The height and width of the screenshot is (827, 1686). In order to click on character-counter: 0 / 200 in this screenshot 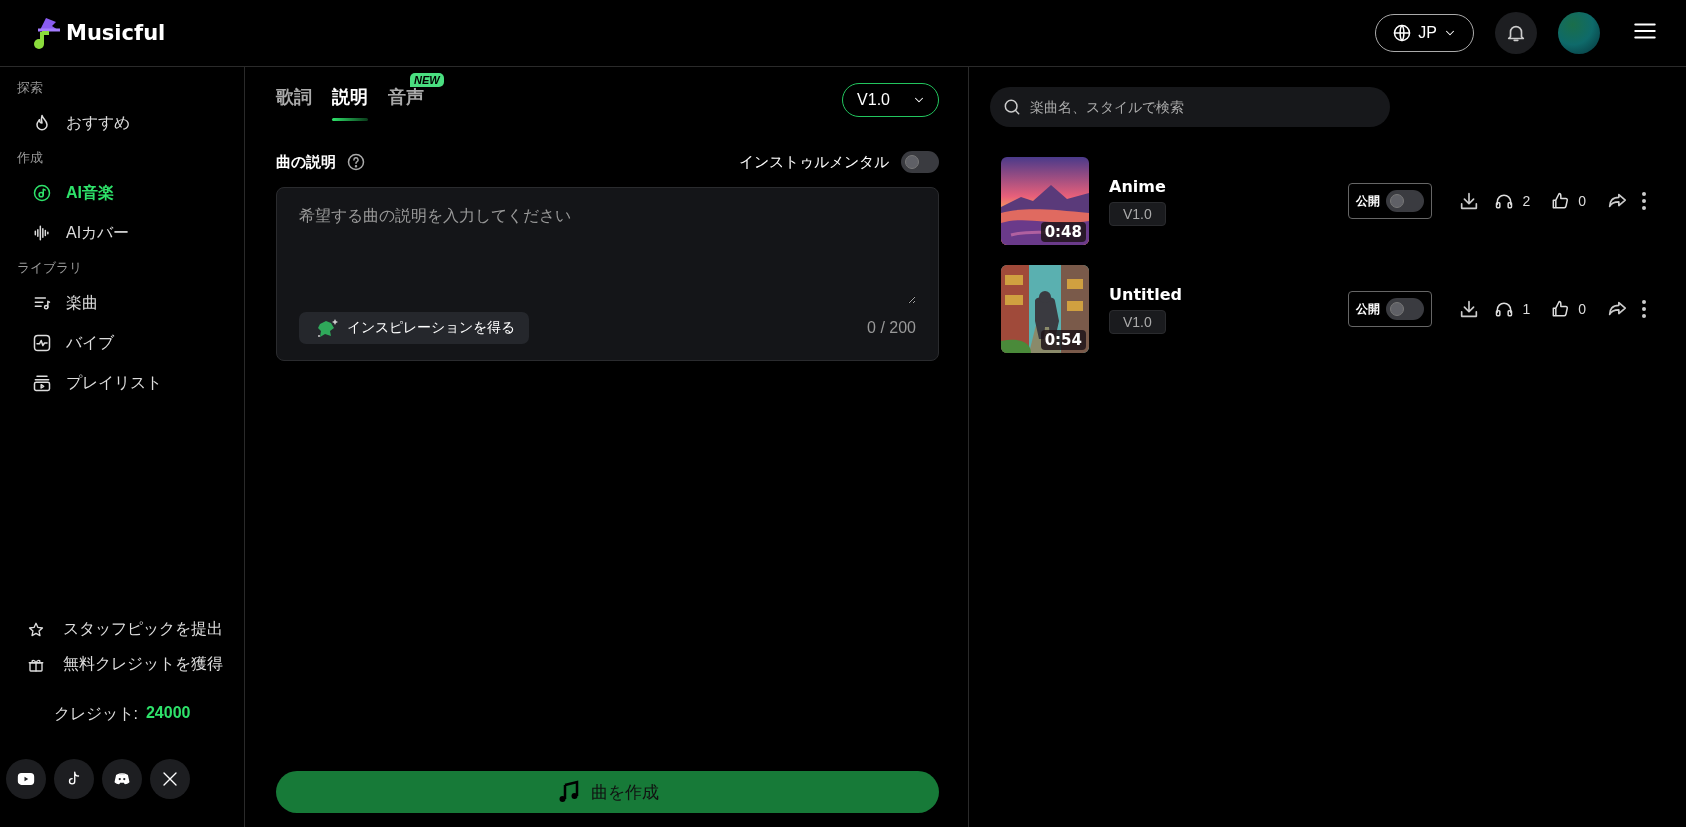, I will do `click(891, 328)`.